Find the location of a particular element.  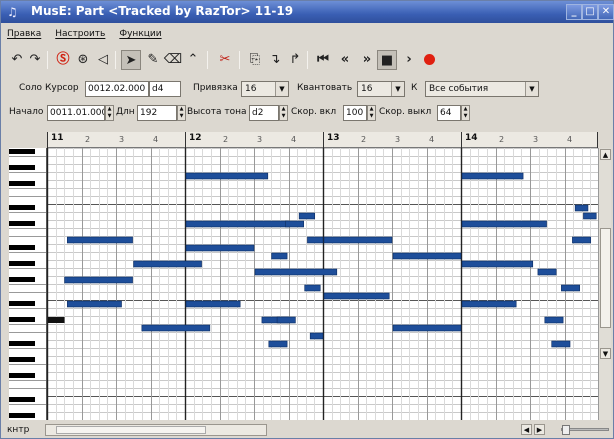

pitch-spinner: ▲ ▼ is located at coordinates (283, 113).